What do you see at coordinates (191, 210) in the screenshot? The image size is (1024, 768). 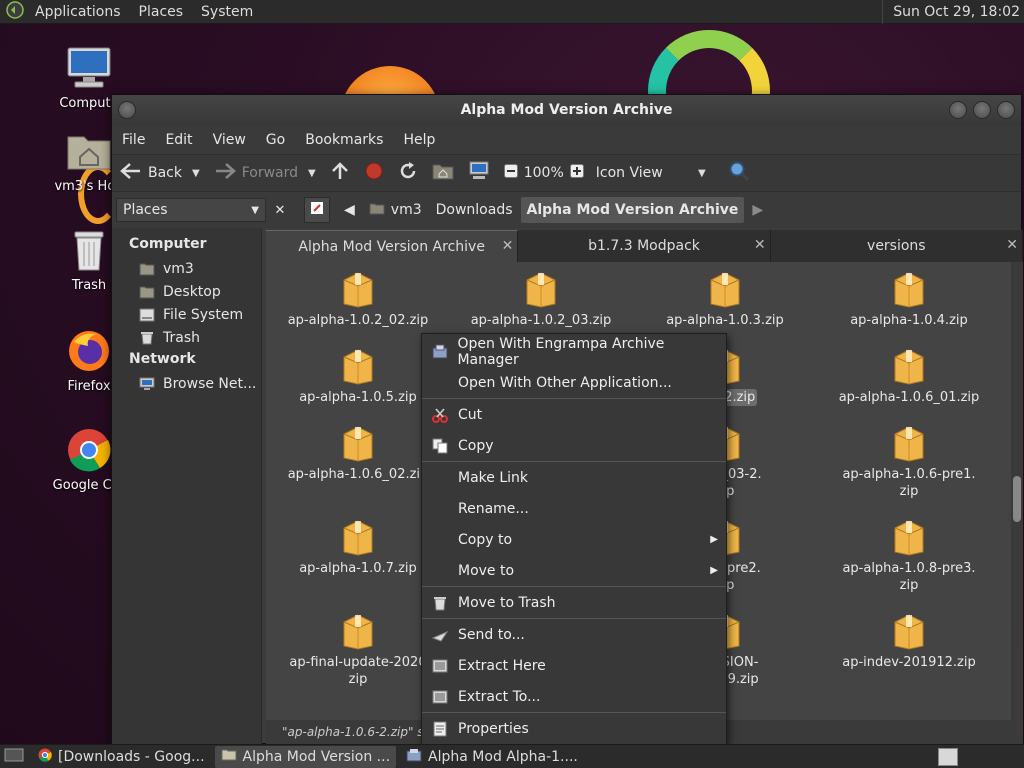 I see `sidebar-mode-select: Places ▼` at bounding box center [191, 210].